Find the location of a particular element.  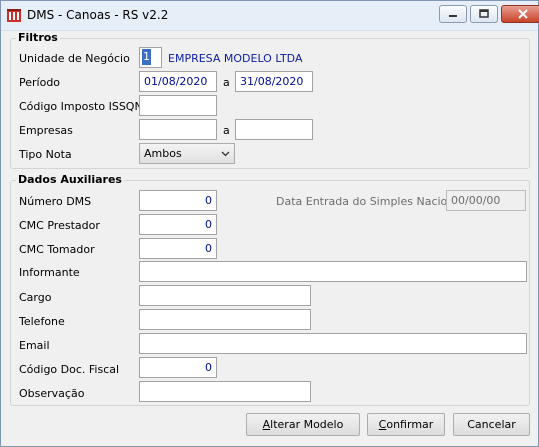

unidade-value: 1 is located at coordinates (146, 57).